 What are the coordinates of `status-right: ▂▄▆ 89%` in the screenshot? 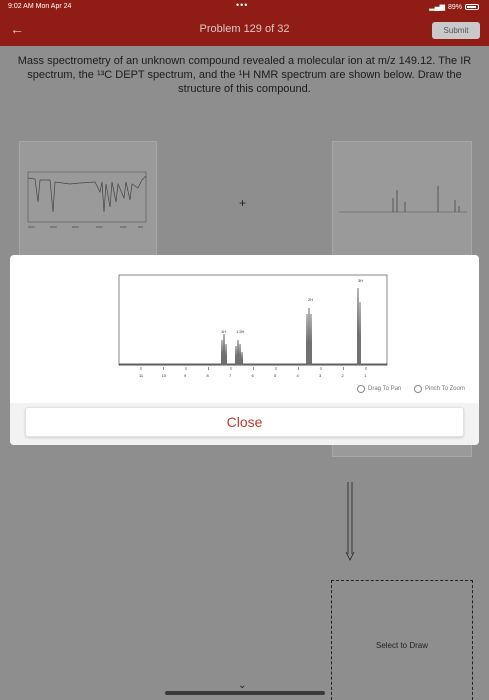 It's located at (454, 7).